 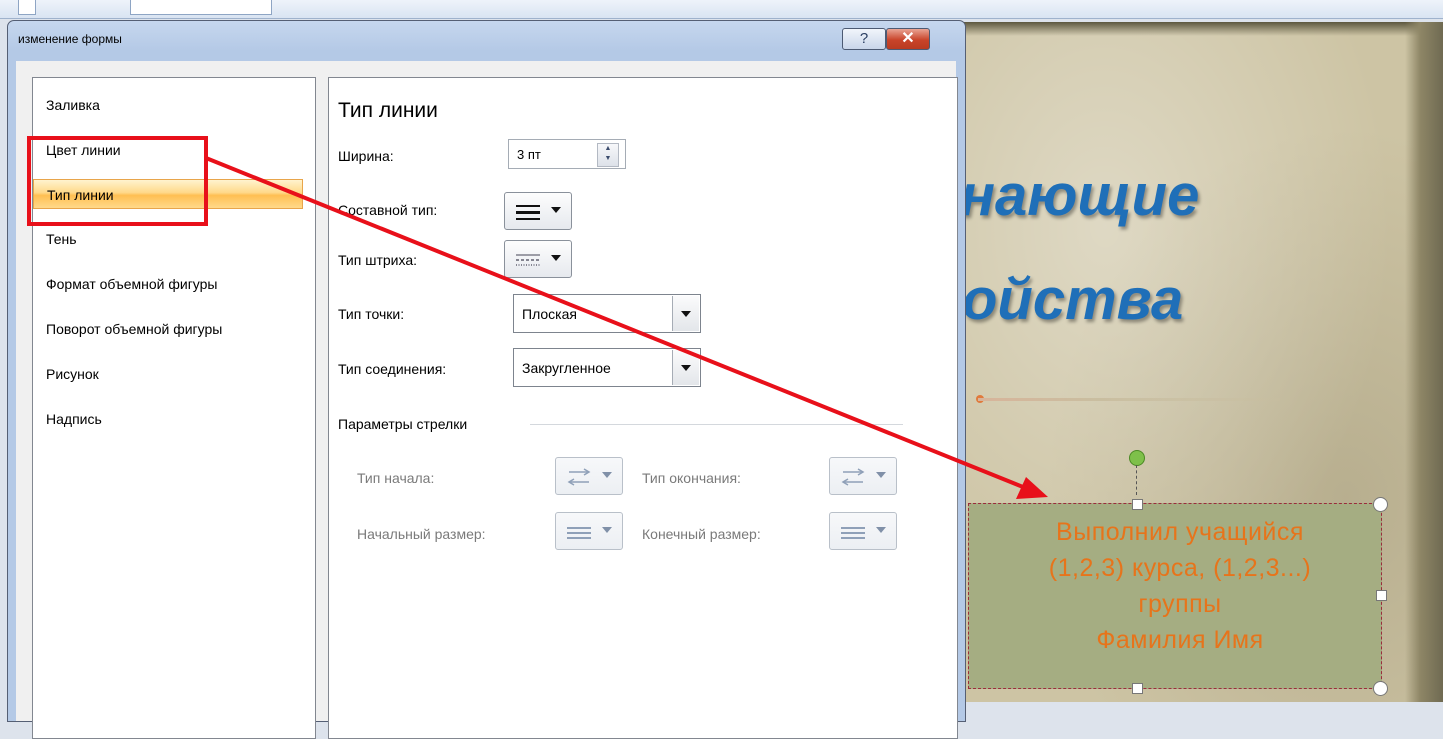 What do you see at coordinates (1137, 504) in the screenshot?
I see `resize-handle-top` at bounding box center [1137, 504].